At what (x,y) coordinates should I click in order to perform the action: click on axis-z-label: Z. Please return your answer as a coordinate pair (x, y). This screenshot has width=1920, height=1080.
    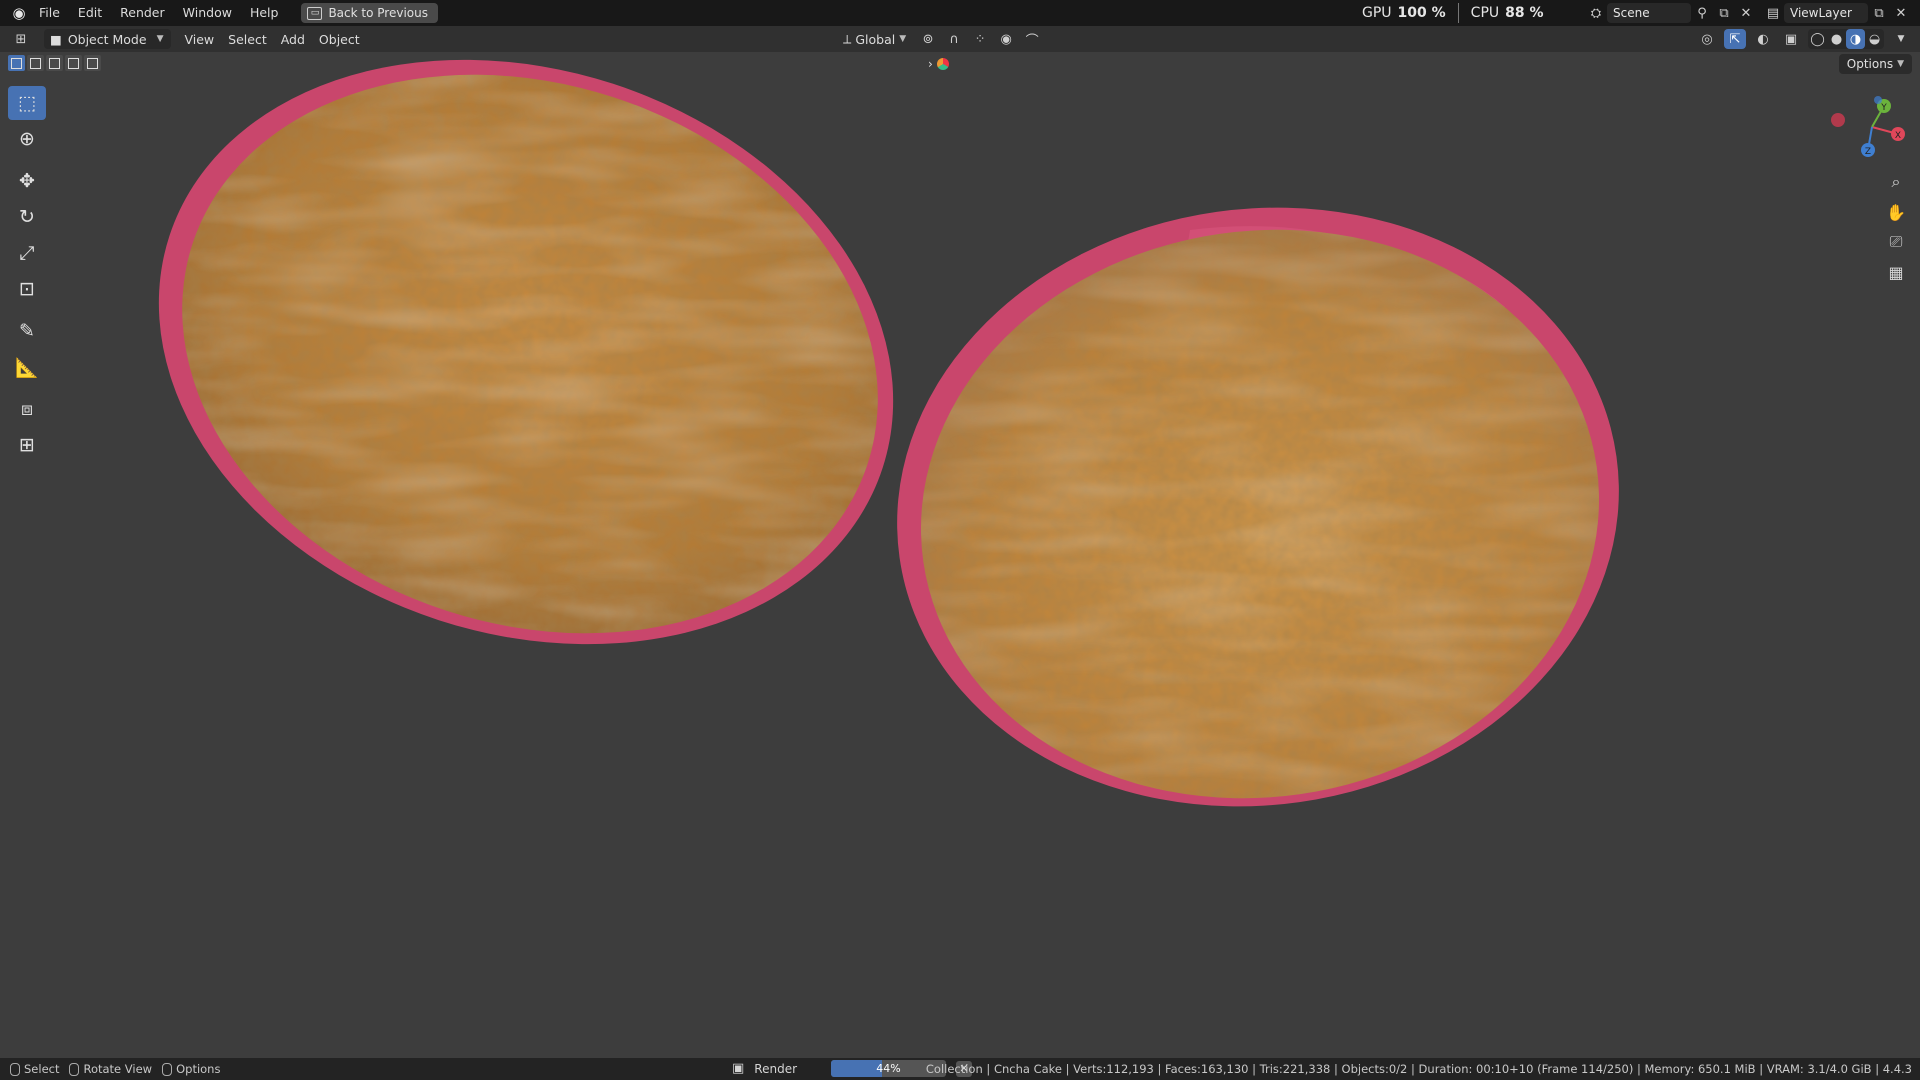
    Looking at the image, I should click on (1868, 152).